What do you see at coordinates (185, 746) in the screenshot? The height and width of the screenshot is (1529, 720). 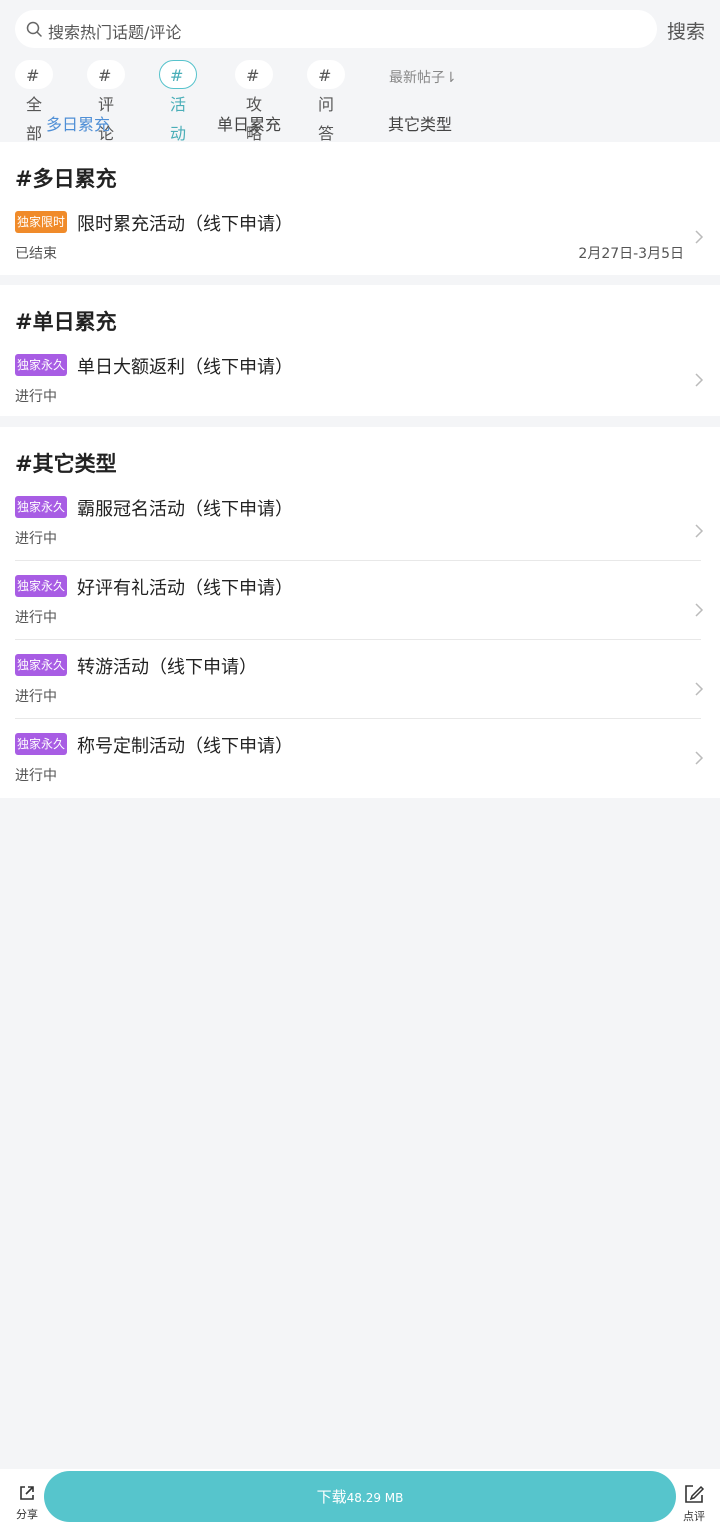 I see `item-title: 称号定制活动（线下申请）` at bounding box center [185, 746].